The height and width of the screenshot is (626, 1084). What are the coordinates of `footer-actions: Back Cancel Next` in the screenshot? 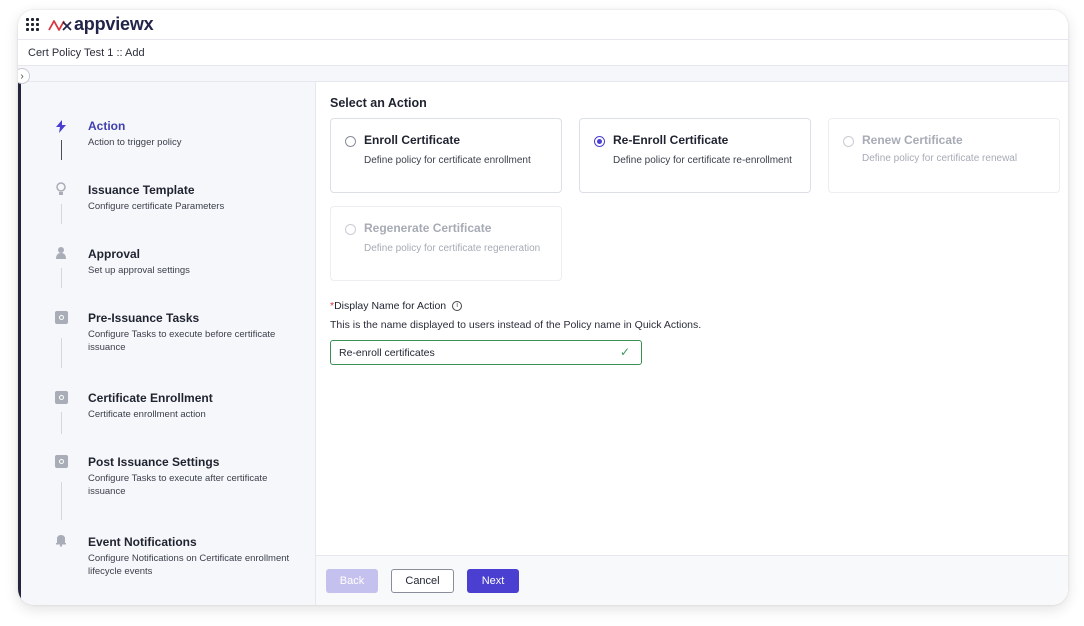 It's located at (692, 580).